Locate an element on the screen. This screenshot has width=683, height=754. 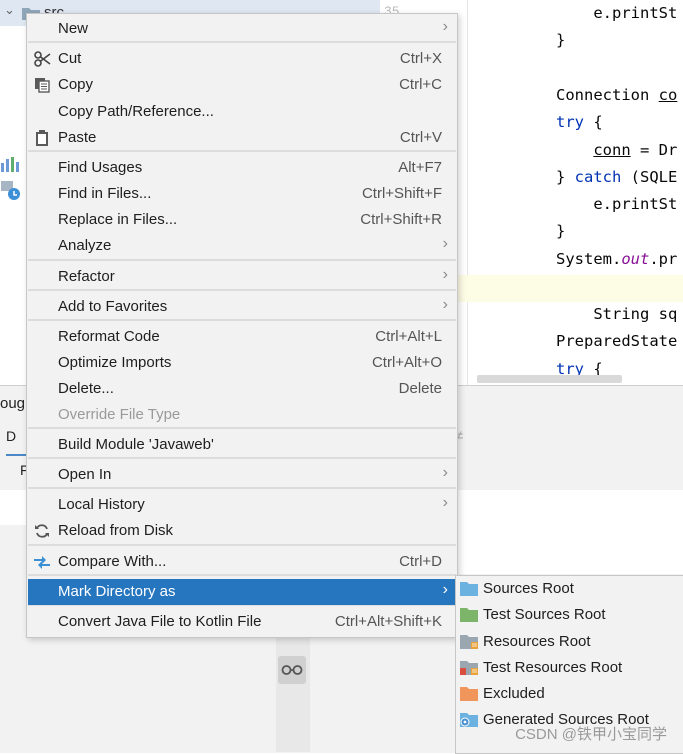
menu-item-find-in-files: Find in Files... Ctrl+Shift+F is located at coordinates (242, 194).